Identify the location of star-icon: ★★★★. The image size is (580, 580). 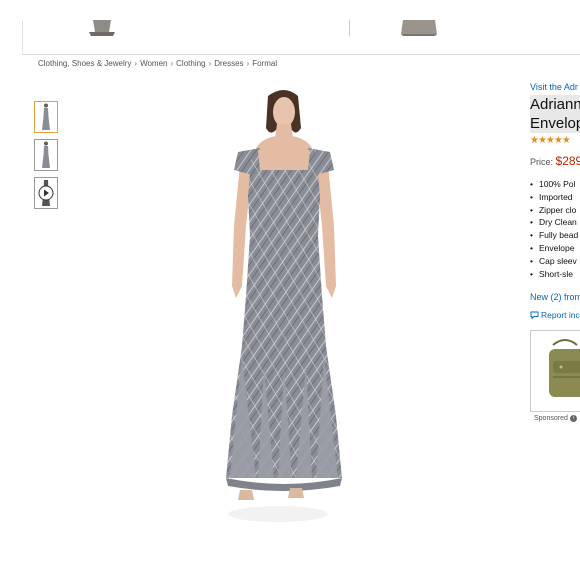
(546, 140).